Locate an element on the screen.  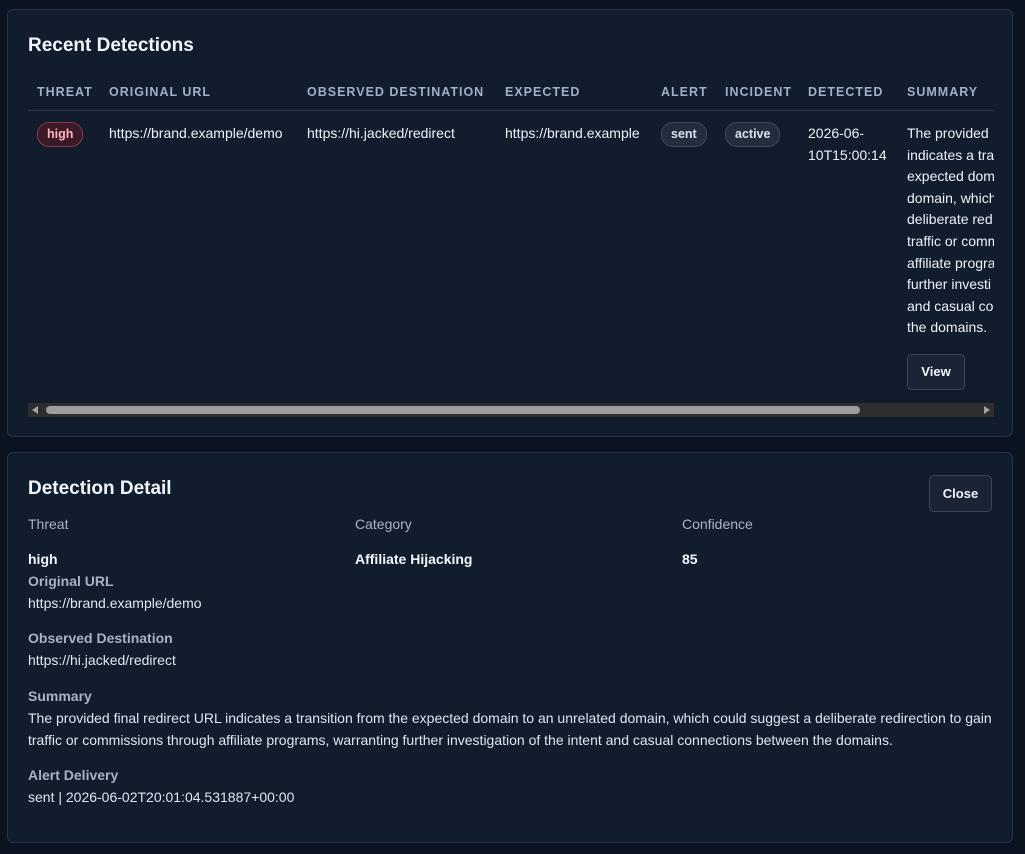
col-header-observed-destination: OBSERVED DESTINATION is located at coordinates (397, 92).